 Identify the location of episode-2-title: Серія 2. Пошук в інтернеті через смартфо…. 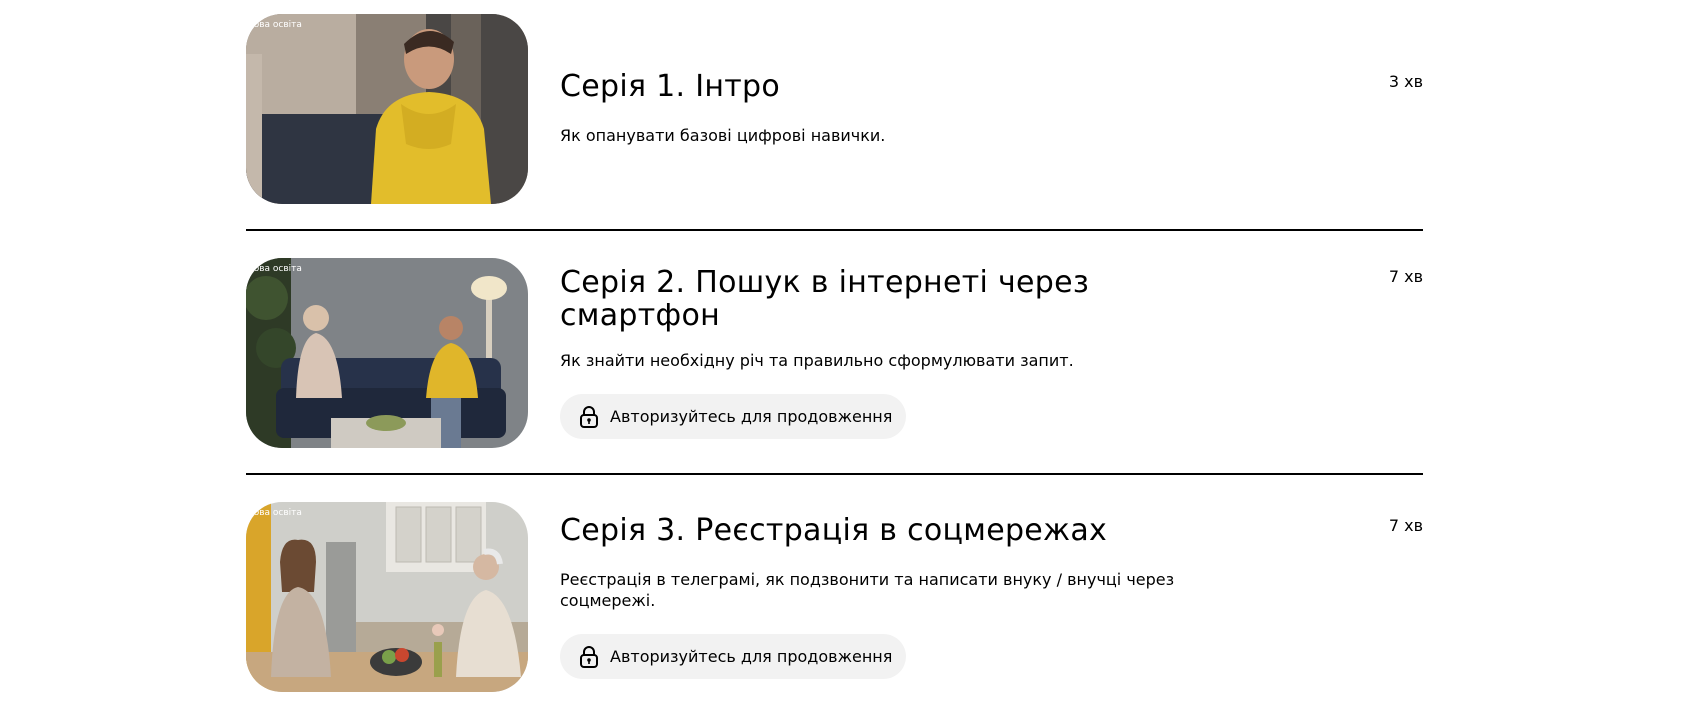
(870, 299).